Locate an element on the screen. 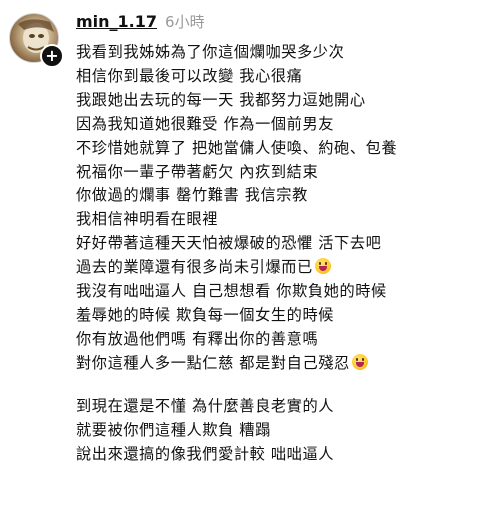  comment-line: 到現在還是不懂 為什麼善良老實的人 is located at coordinates (277, 407).